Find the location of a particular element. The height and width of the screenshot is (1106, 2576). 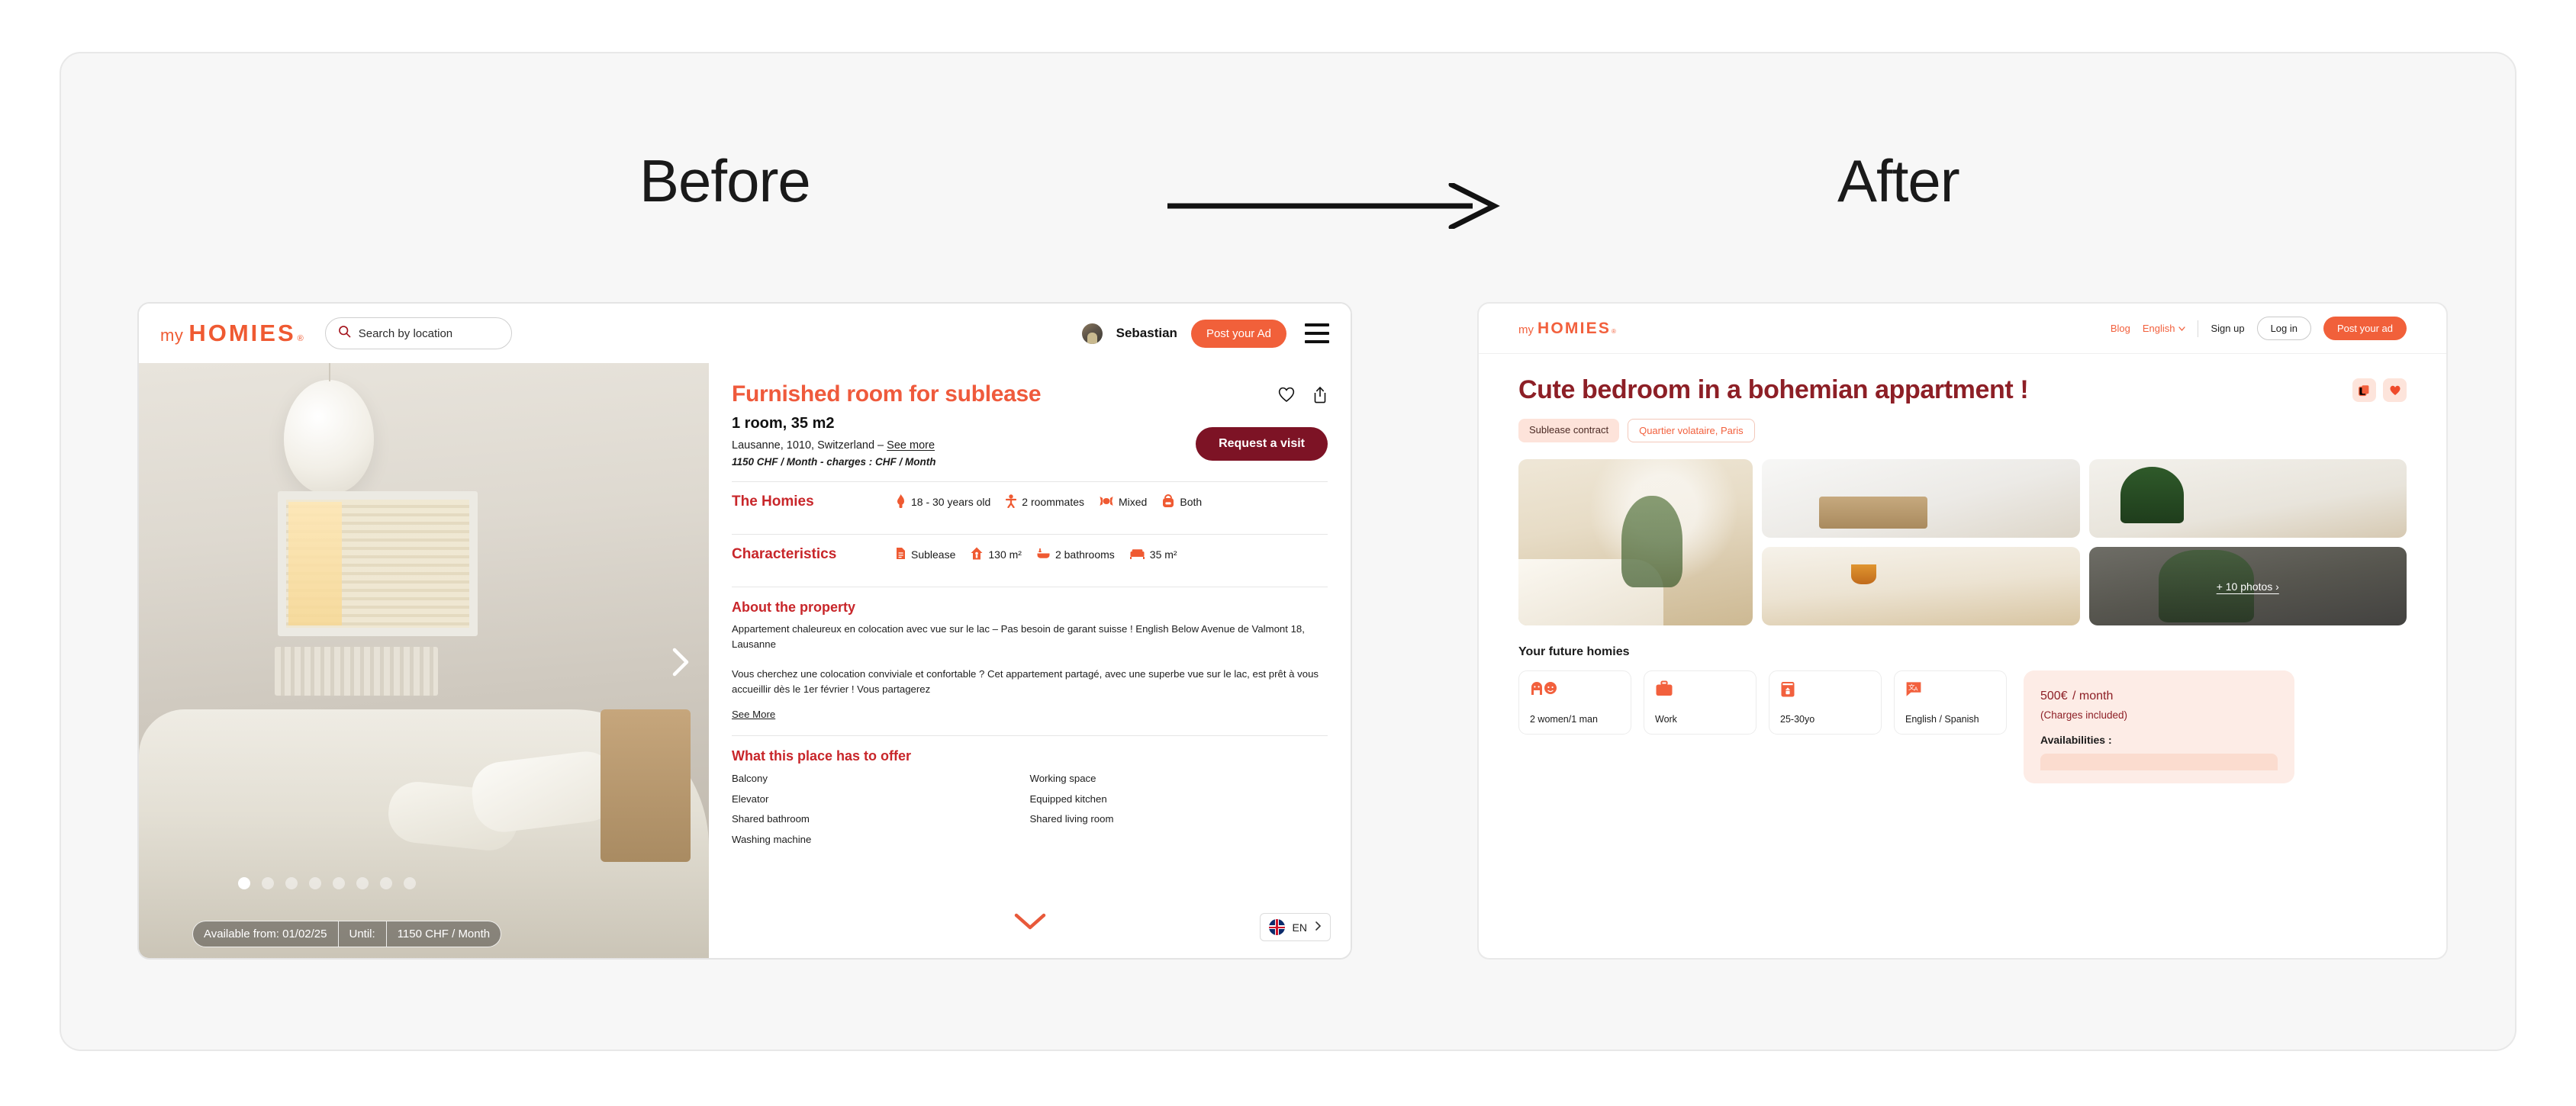

homie-card-label: English / Spanish is located at coordinates (1942, 719).